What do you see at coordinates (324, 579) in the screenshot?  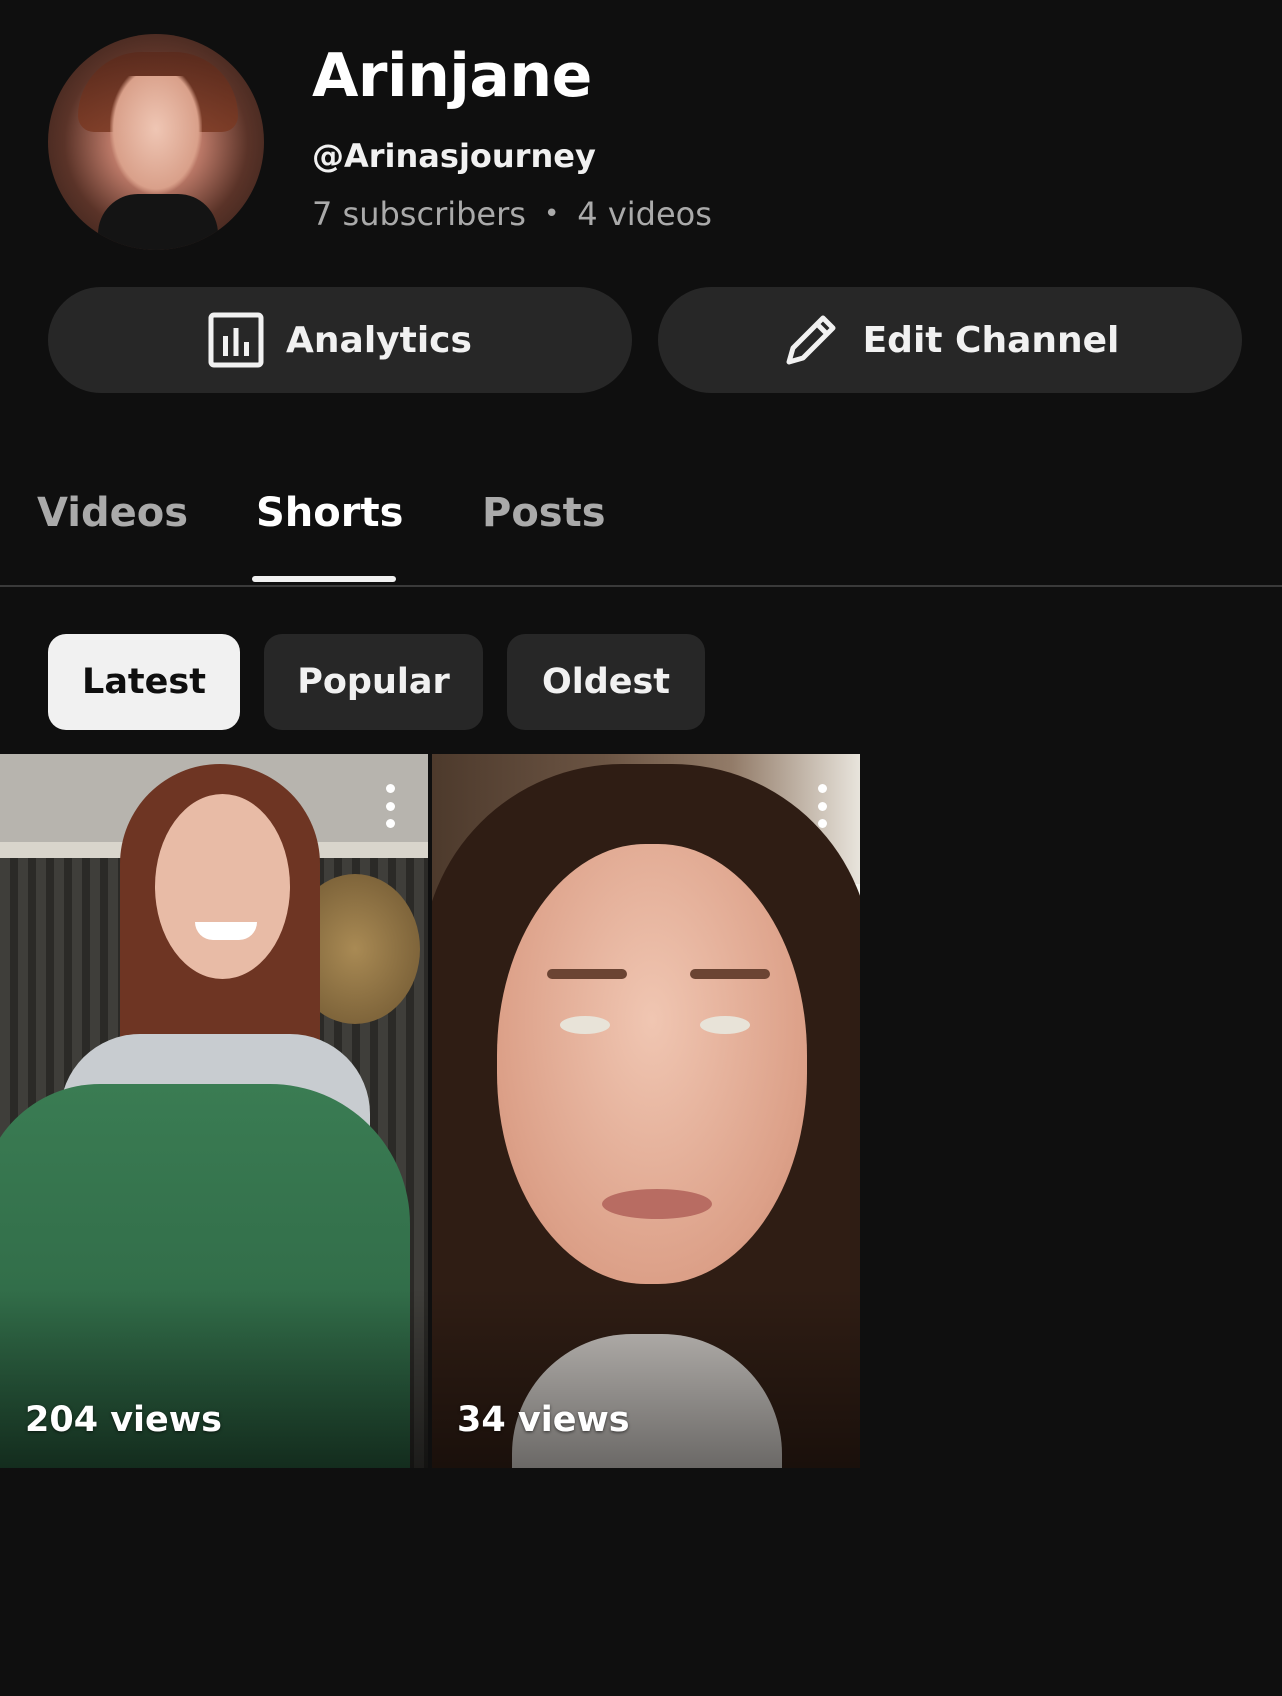 I see `active-tab-indicator` at bounding box center [324, 579].